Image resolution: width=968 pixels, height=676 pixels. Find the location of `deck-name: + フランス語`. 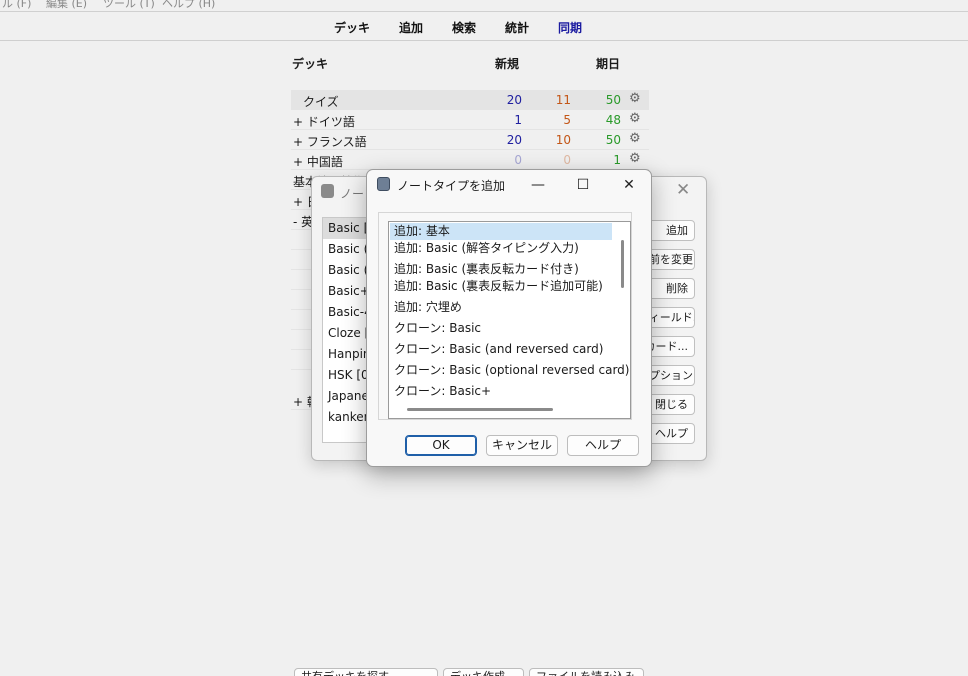

deck-name: + フランス語 is located at coordinates (330, 141).